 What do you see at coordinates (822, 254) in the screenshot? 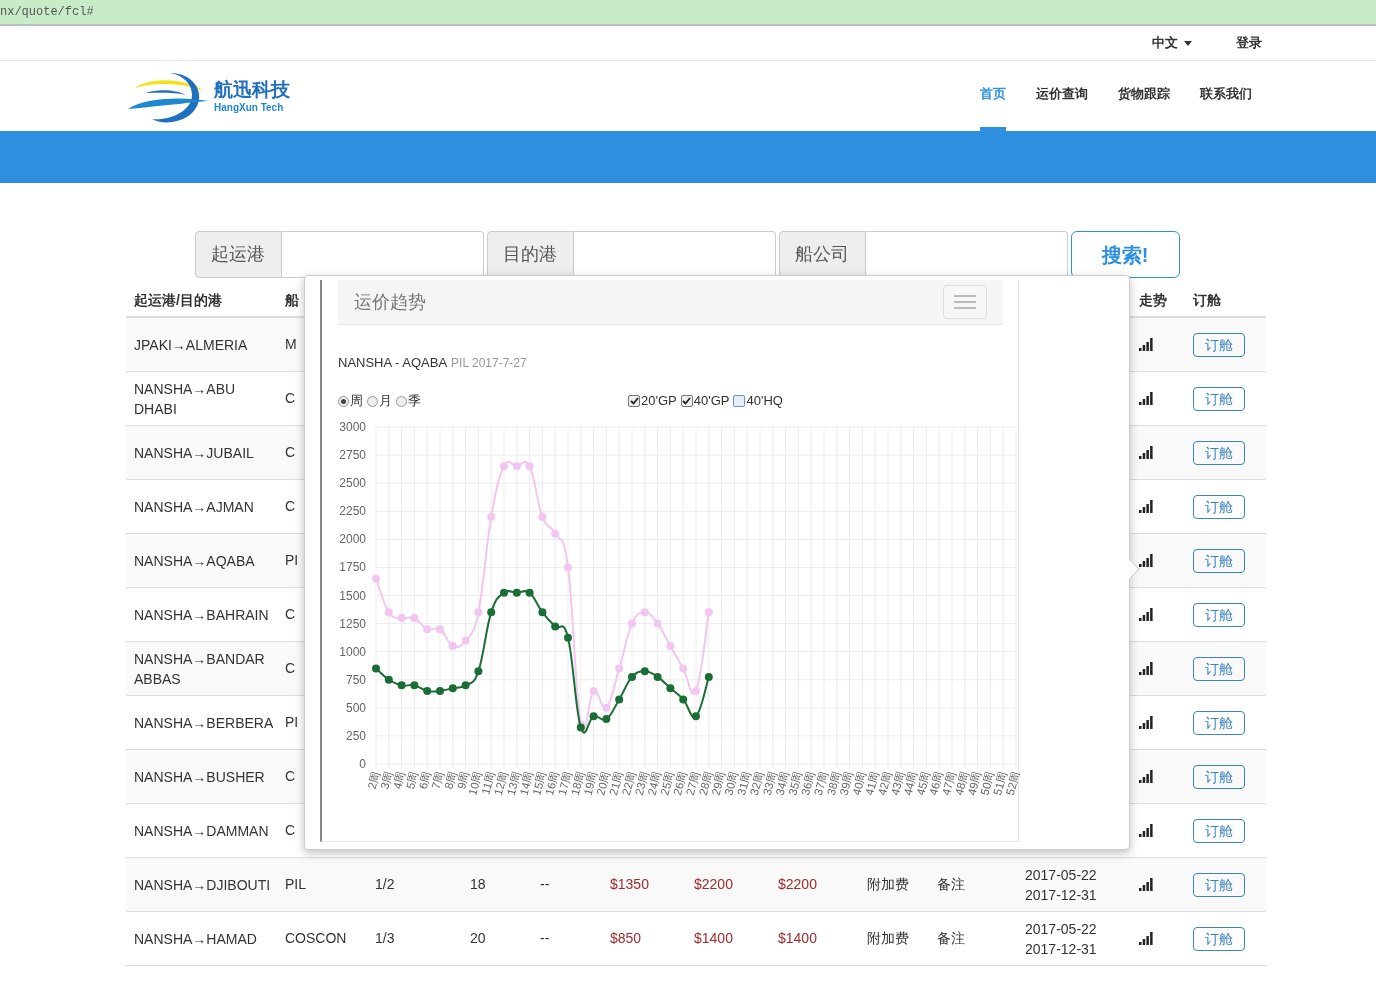
I see `field-label: 船公司` at bounding box center [822, 254].